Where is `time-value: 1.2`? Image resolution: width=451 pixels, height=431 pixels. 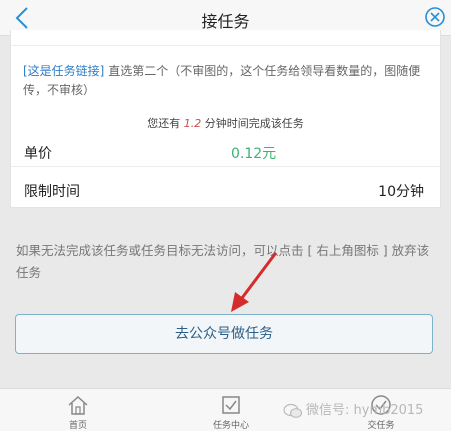
time-value: 1.2 is located at coordinates (192, 123).